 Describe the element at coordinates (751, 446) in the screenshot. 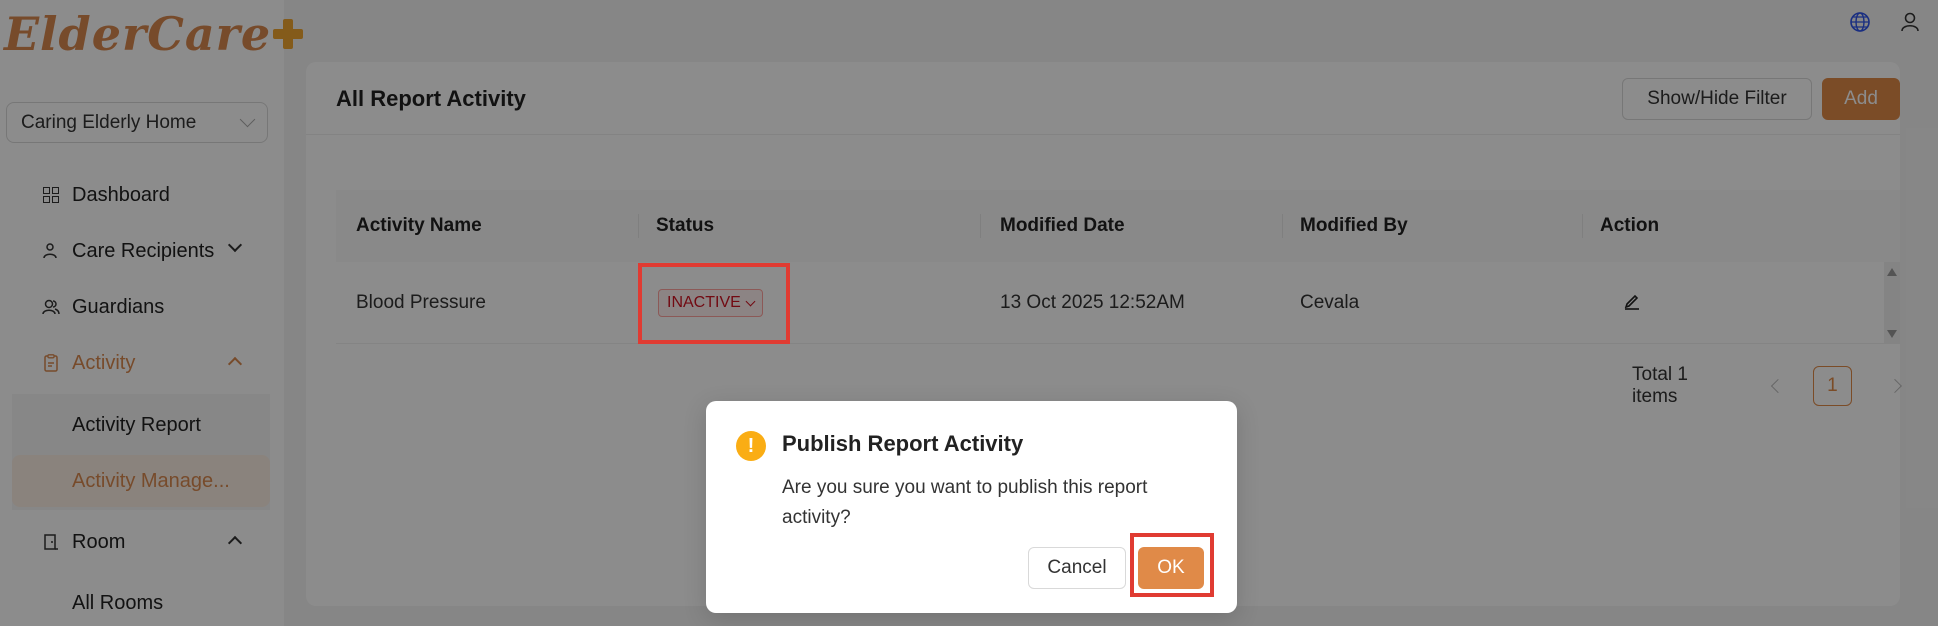

I see `warning-icon: !` at that location.